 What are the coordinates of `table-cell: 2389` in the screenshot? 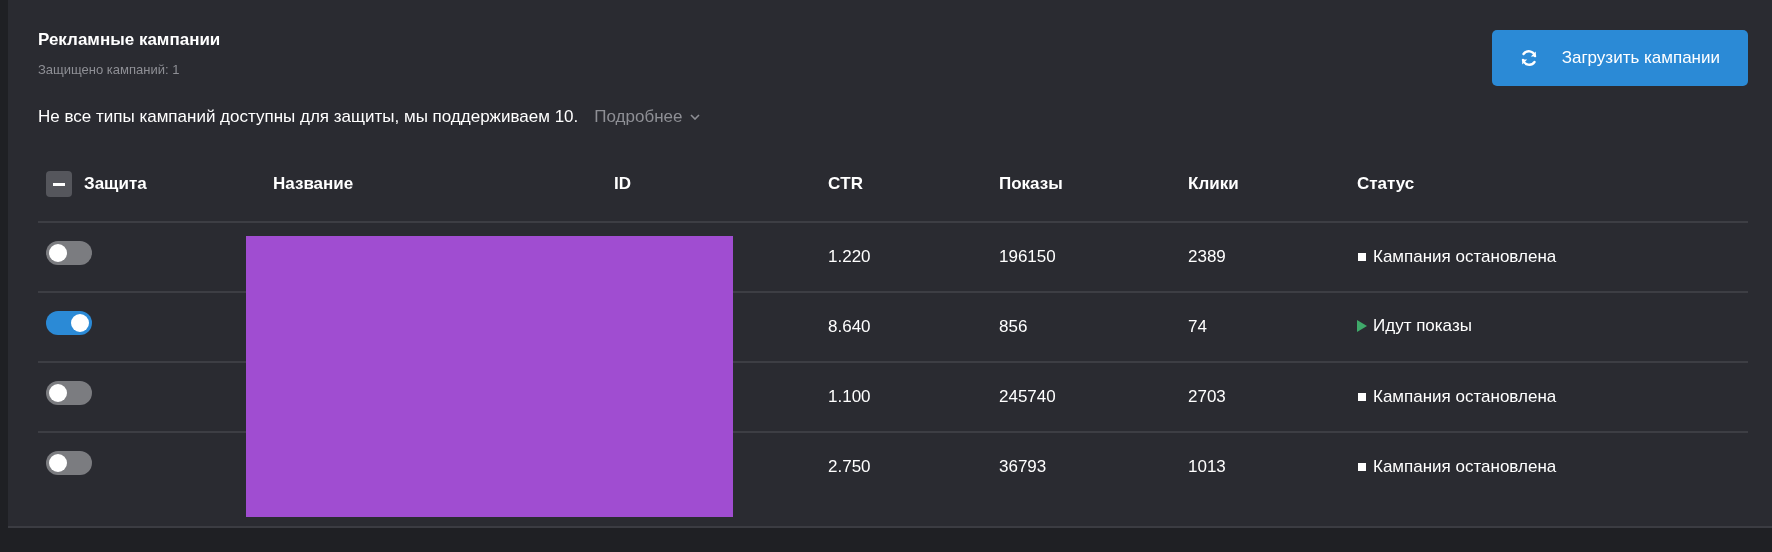 It's located at (1207, 256).